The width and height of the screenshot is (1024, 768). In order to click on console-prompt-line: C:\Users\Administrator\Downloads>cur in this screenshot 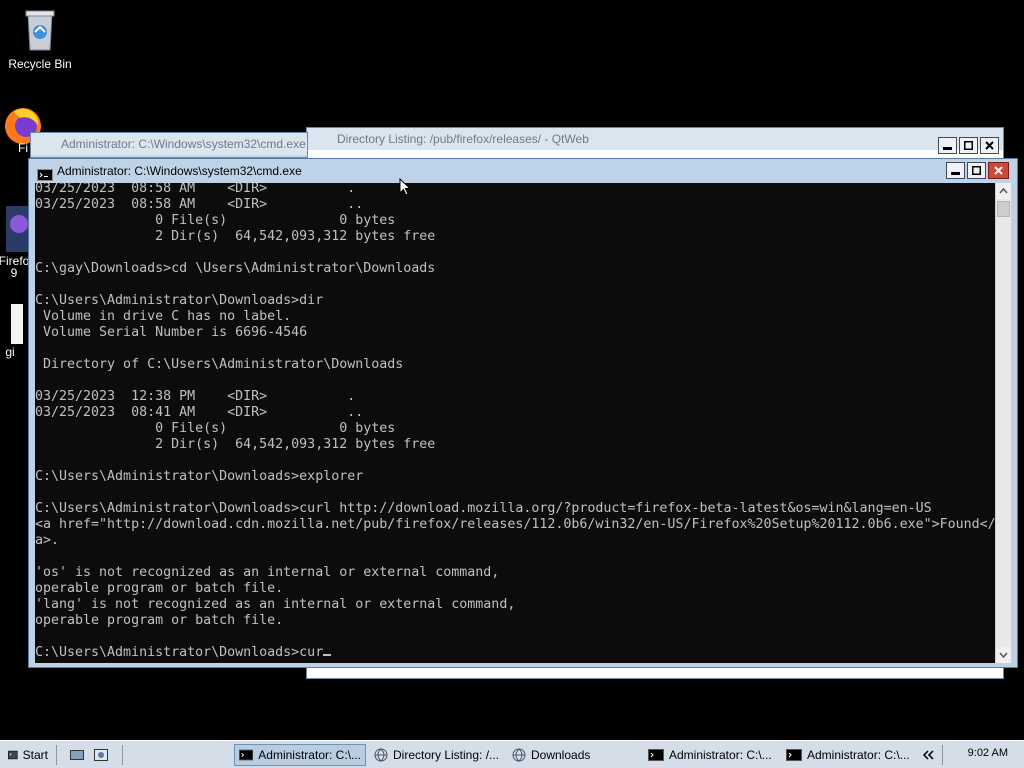, I will do `click(179, 652)`.